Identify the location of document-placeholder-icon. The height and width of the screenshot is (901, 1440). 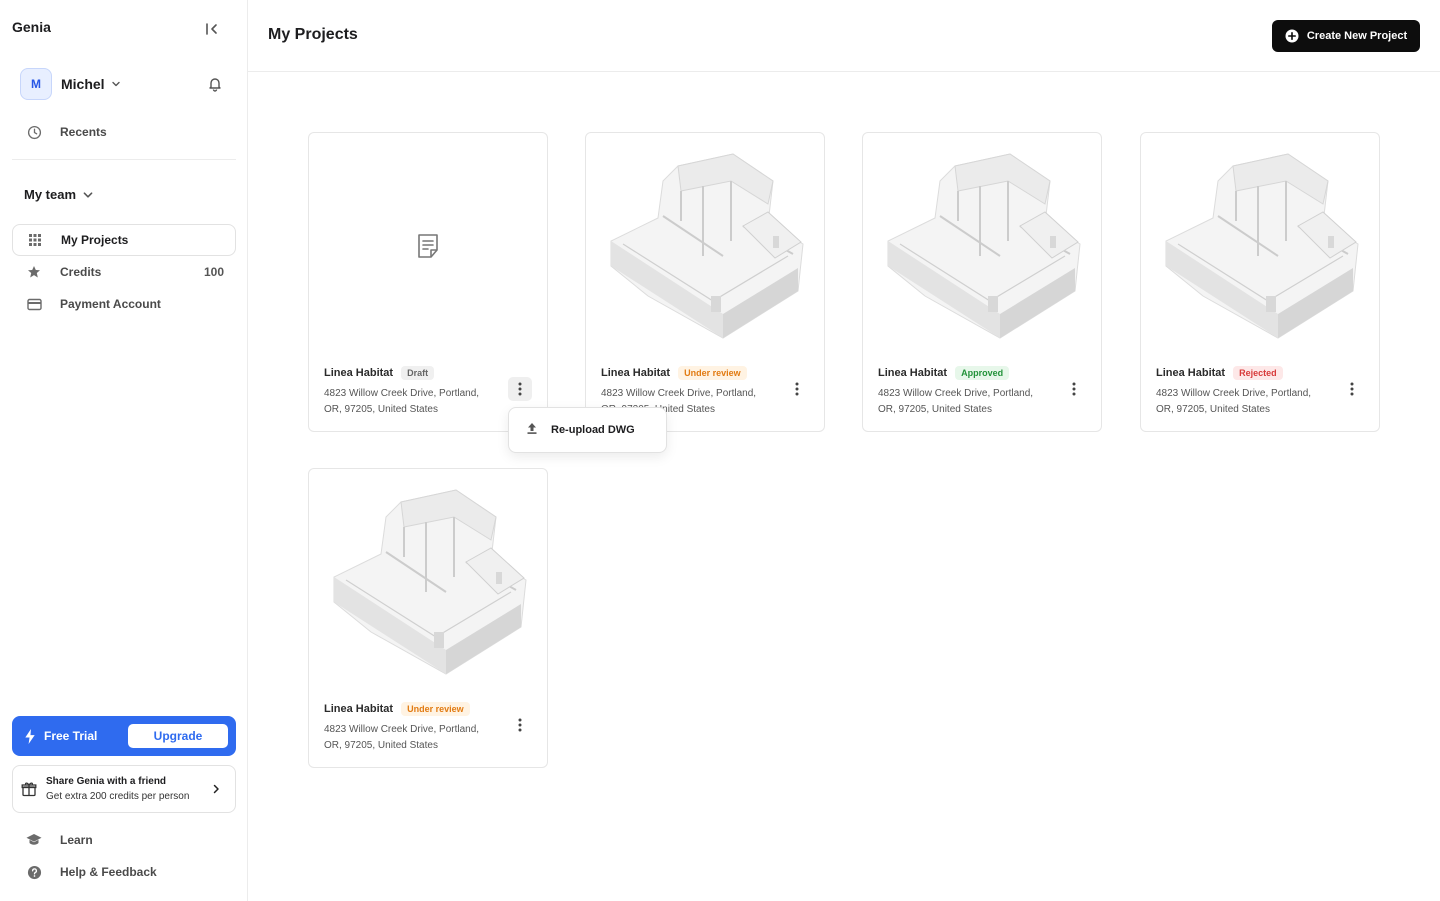
(428, 245).